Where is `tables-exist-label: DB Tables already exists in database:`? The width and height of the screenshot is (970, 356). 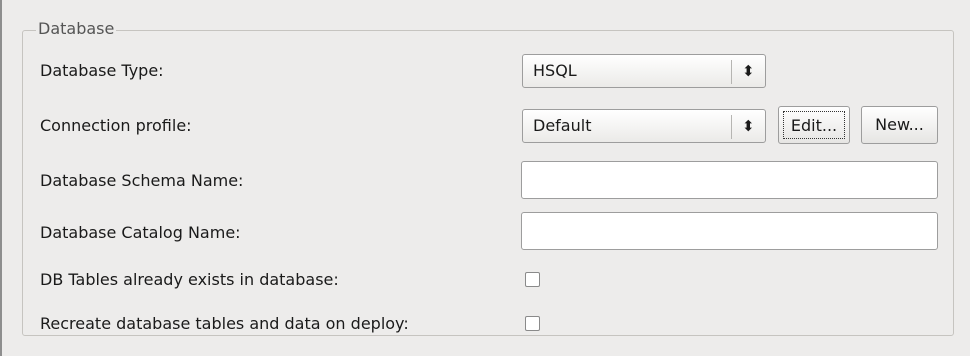 tables-exist-label: DB Tables already exists in database: is located at coordinates (189, 279).